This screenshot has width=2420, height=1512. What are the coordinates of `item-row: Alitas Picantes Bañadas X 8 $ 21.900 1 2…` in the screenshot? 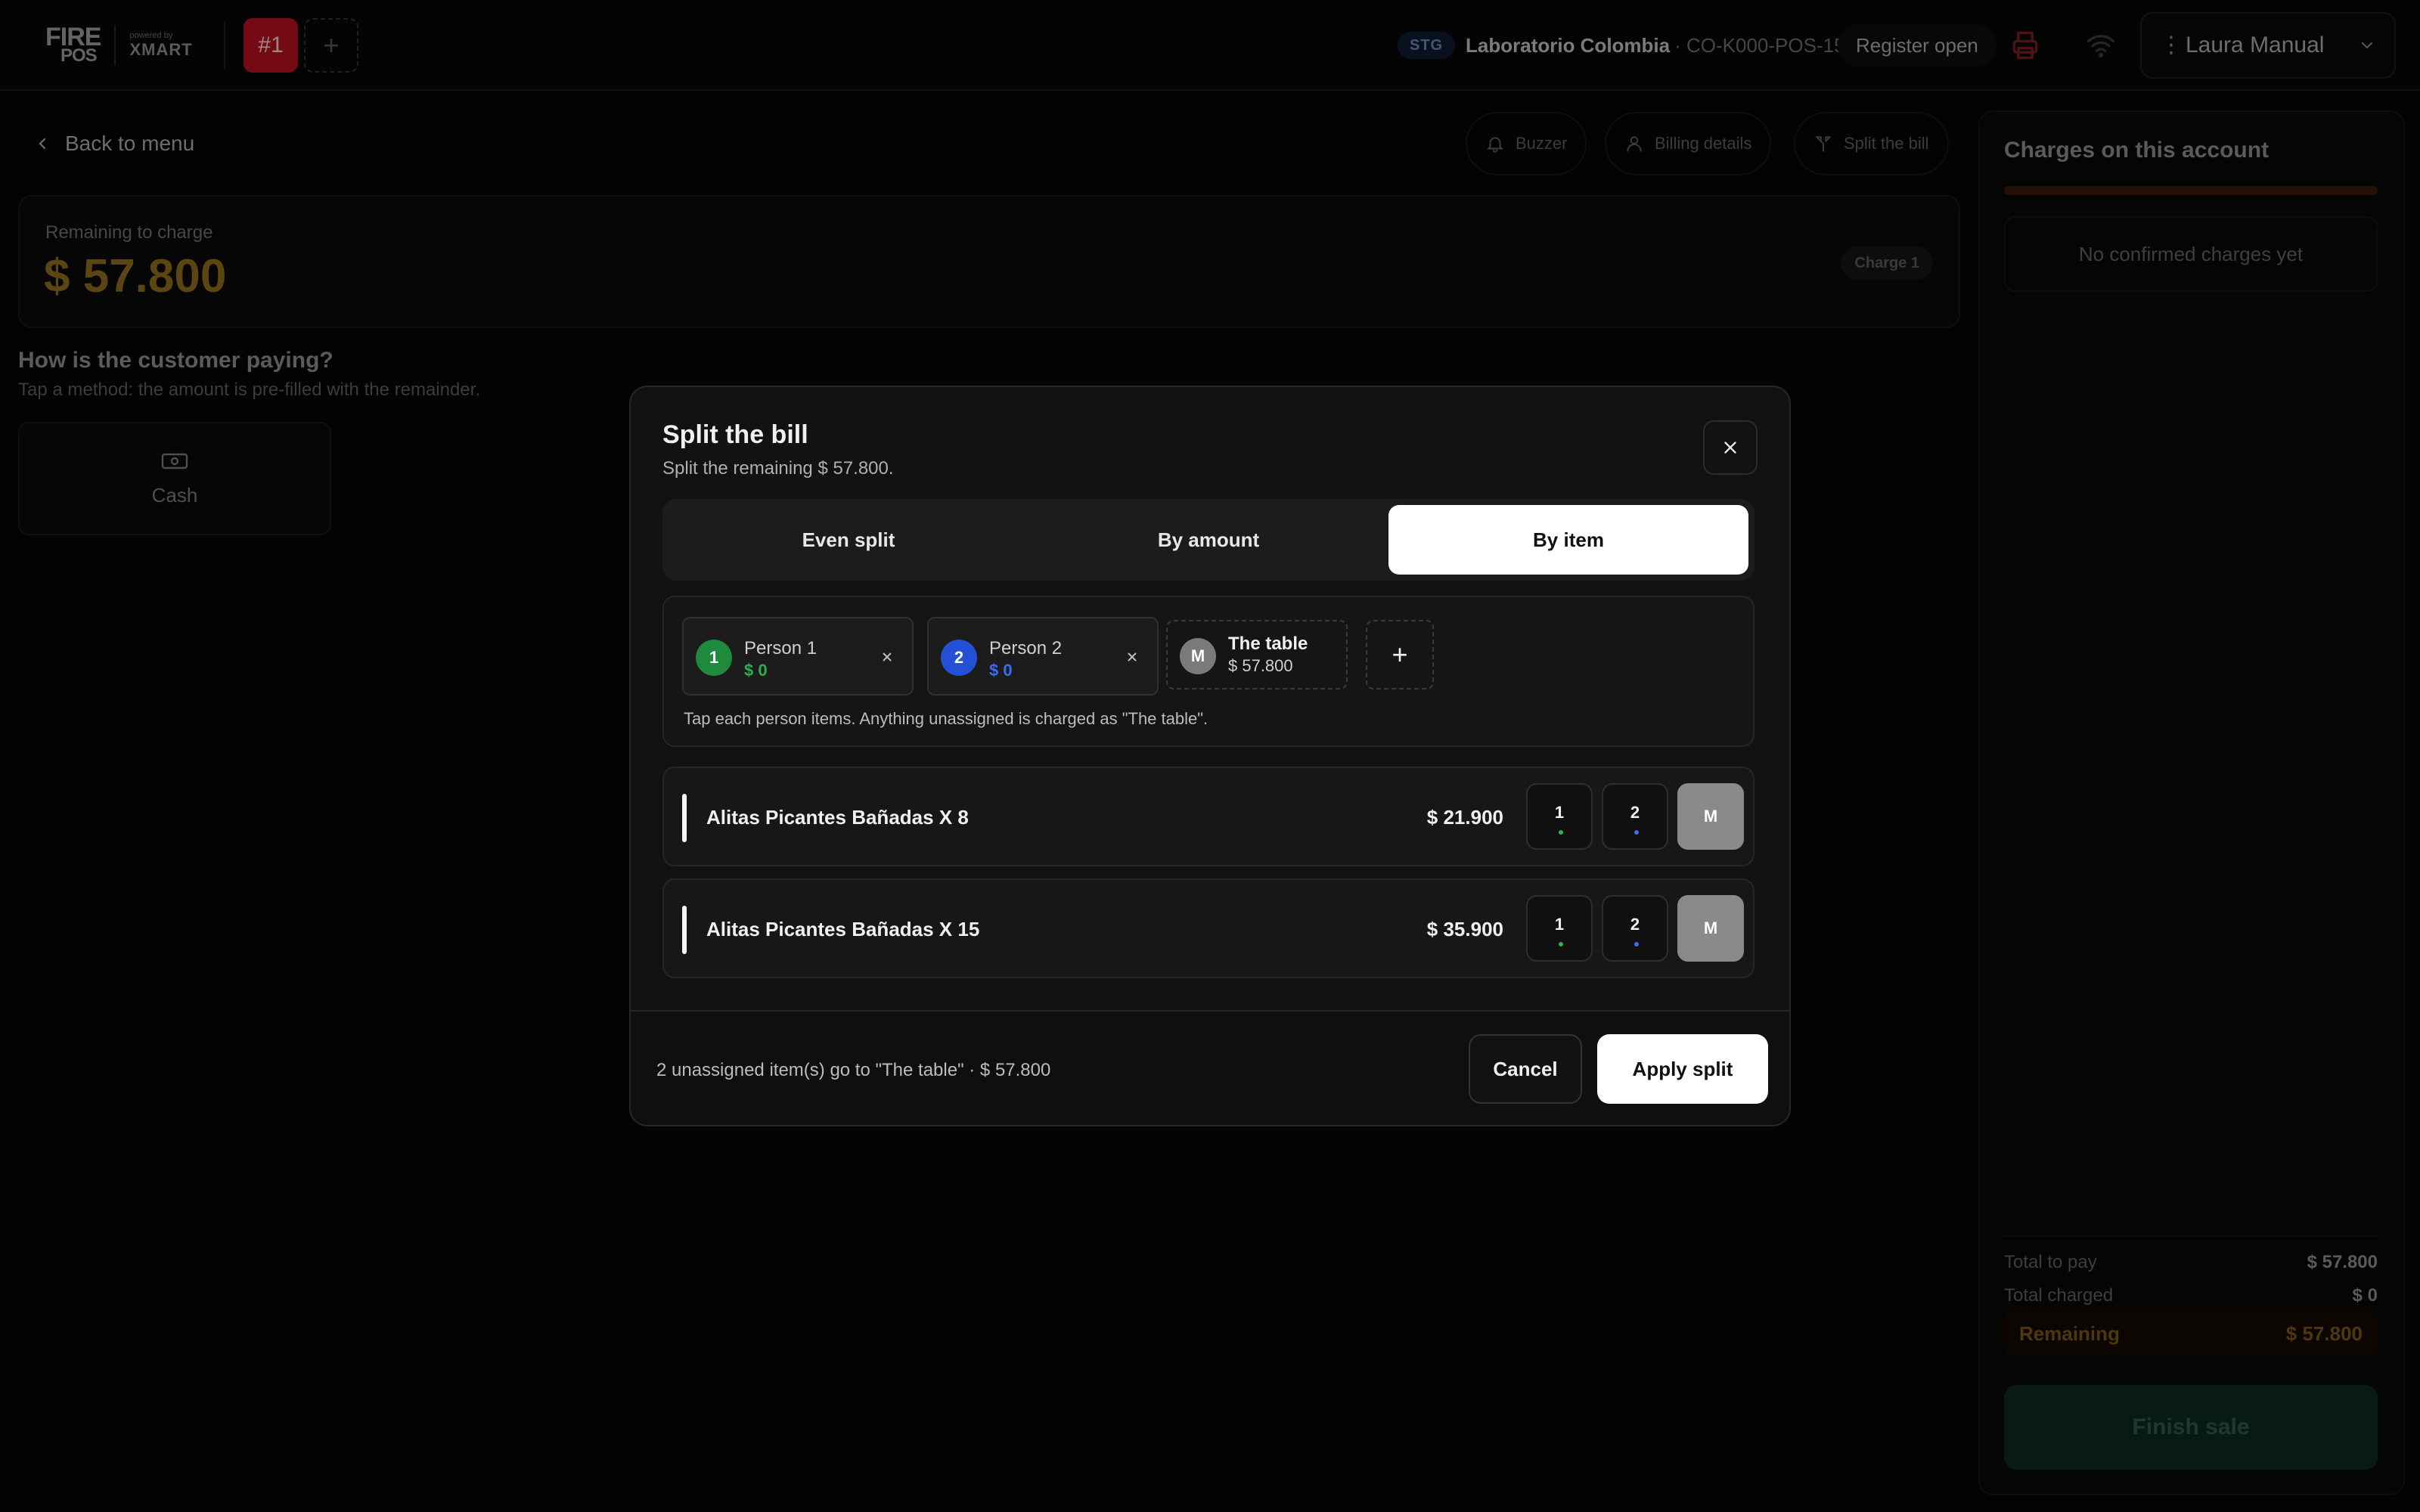 It's located at (1208, 817).